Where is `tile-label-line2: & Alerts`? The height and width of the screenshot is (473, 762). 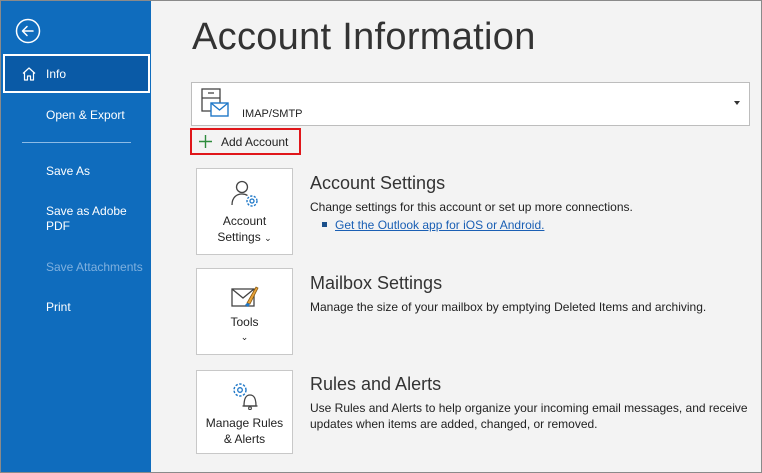
tile-label-line2: & Alerts is located at coordinates (244, 439).